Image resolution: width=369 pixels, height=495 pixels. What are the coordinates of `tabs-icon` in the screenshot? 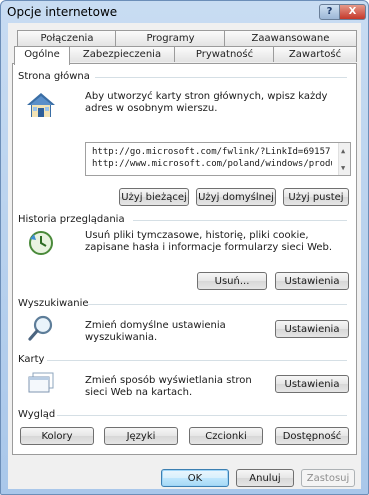 It's located at (41, 382).